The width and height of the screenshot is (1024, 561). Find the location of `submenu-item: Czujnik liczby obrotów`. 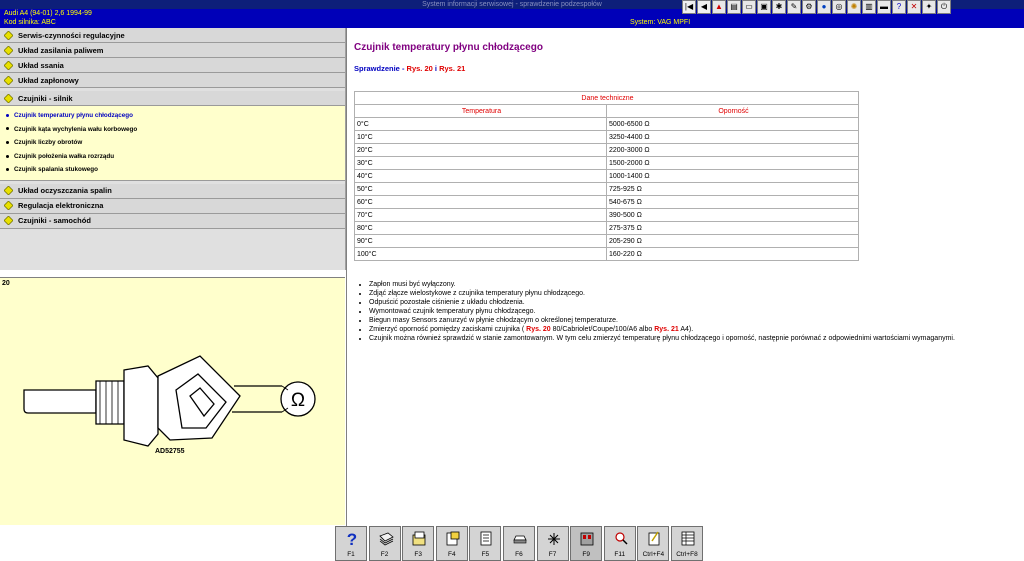

submenu-item: Czujnik liczby obrotów is located at coordinates (172, 143).